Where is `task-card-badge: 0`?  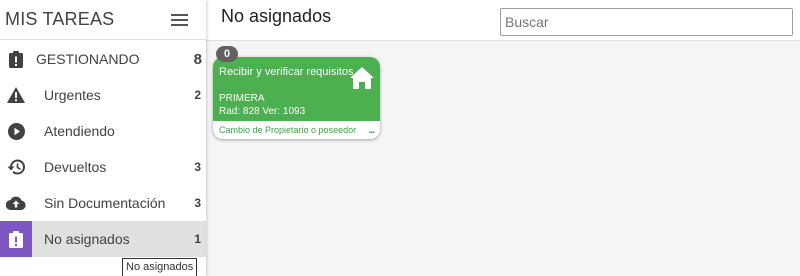
task-card-badge: 0 is located at coordinates (227, 54).